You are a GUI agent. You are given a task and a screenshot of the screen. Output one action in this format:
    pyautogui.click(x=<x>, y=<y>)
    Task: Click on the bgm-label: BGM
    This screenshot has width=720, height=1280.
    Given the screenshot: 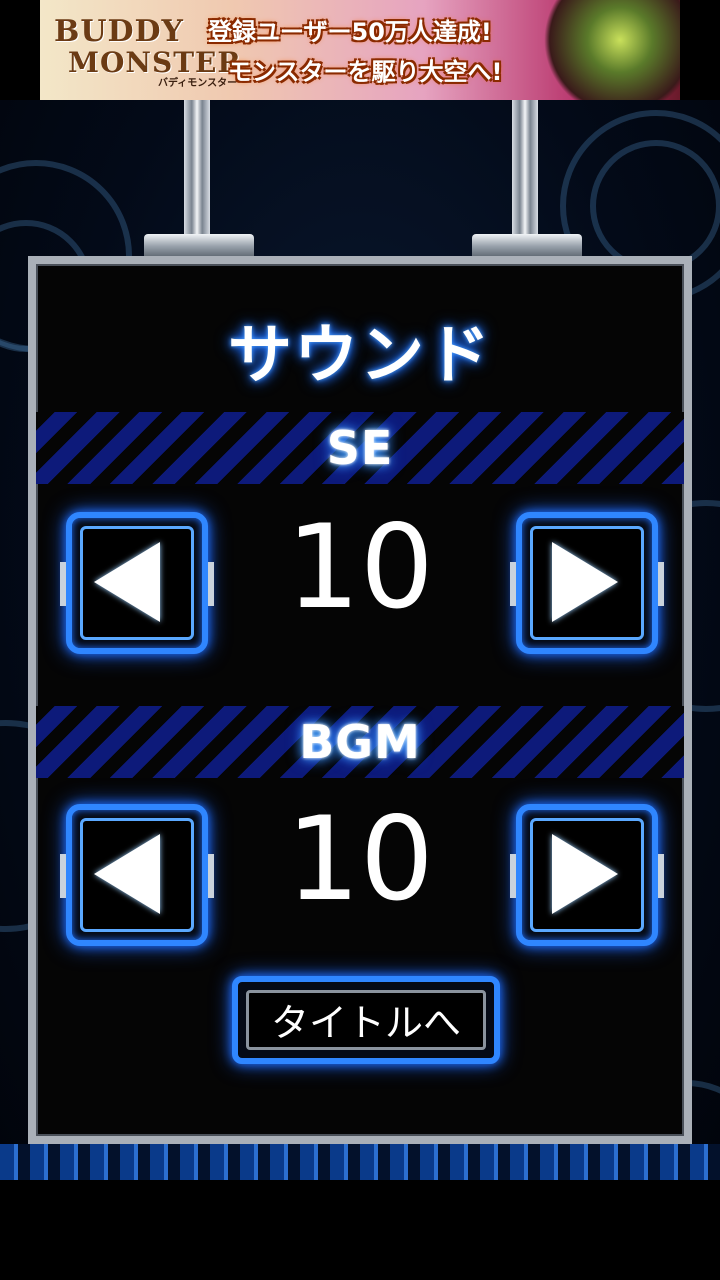 What is the action you would take?
    pyautogui.click(x=360, y=742)
    